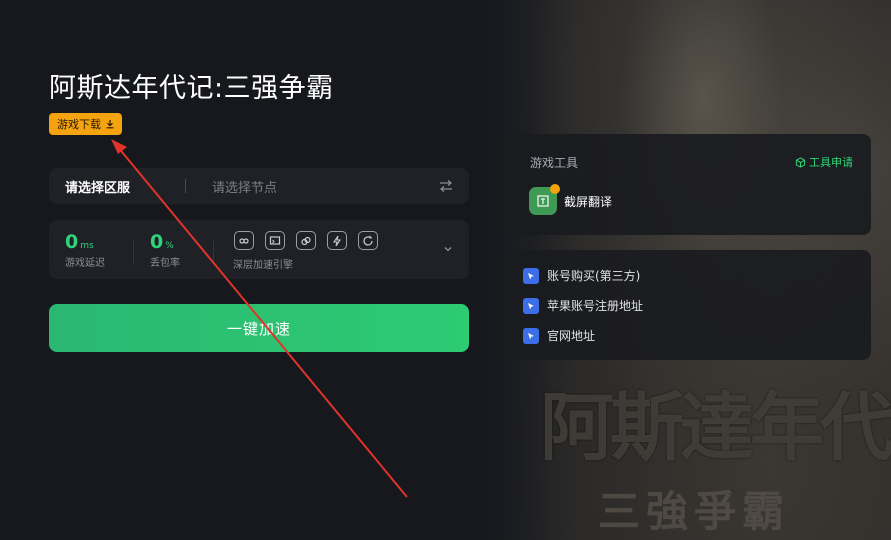  I want to click on chevron-down-icon, so click(448, 249).